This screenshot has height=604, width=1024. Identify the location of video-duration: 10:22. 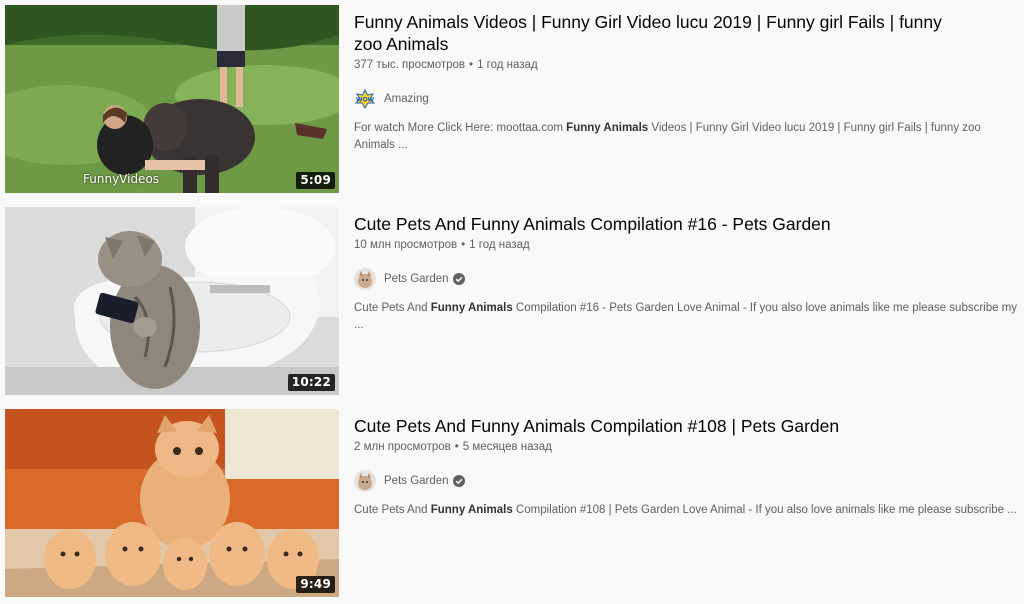
(311, 382).